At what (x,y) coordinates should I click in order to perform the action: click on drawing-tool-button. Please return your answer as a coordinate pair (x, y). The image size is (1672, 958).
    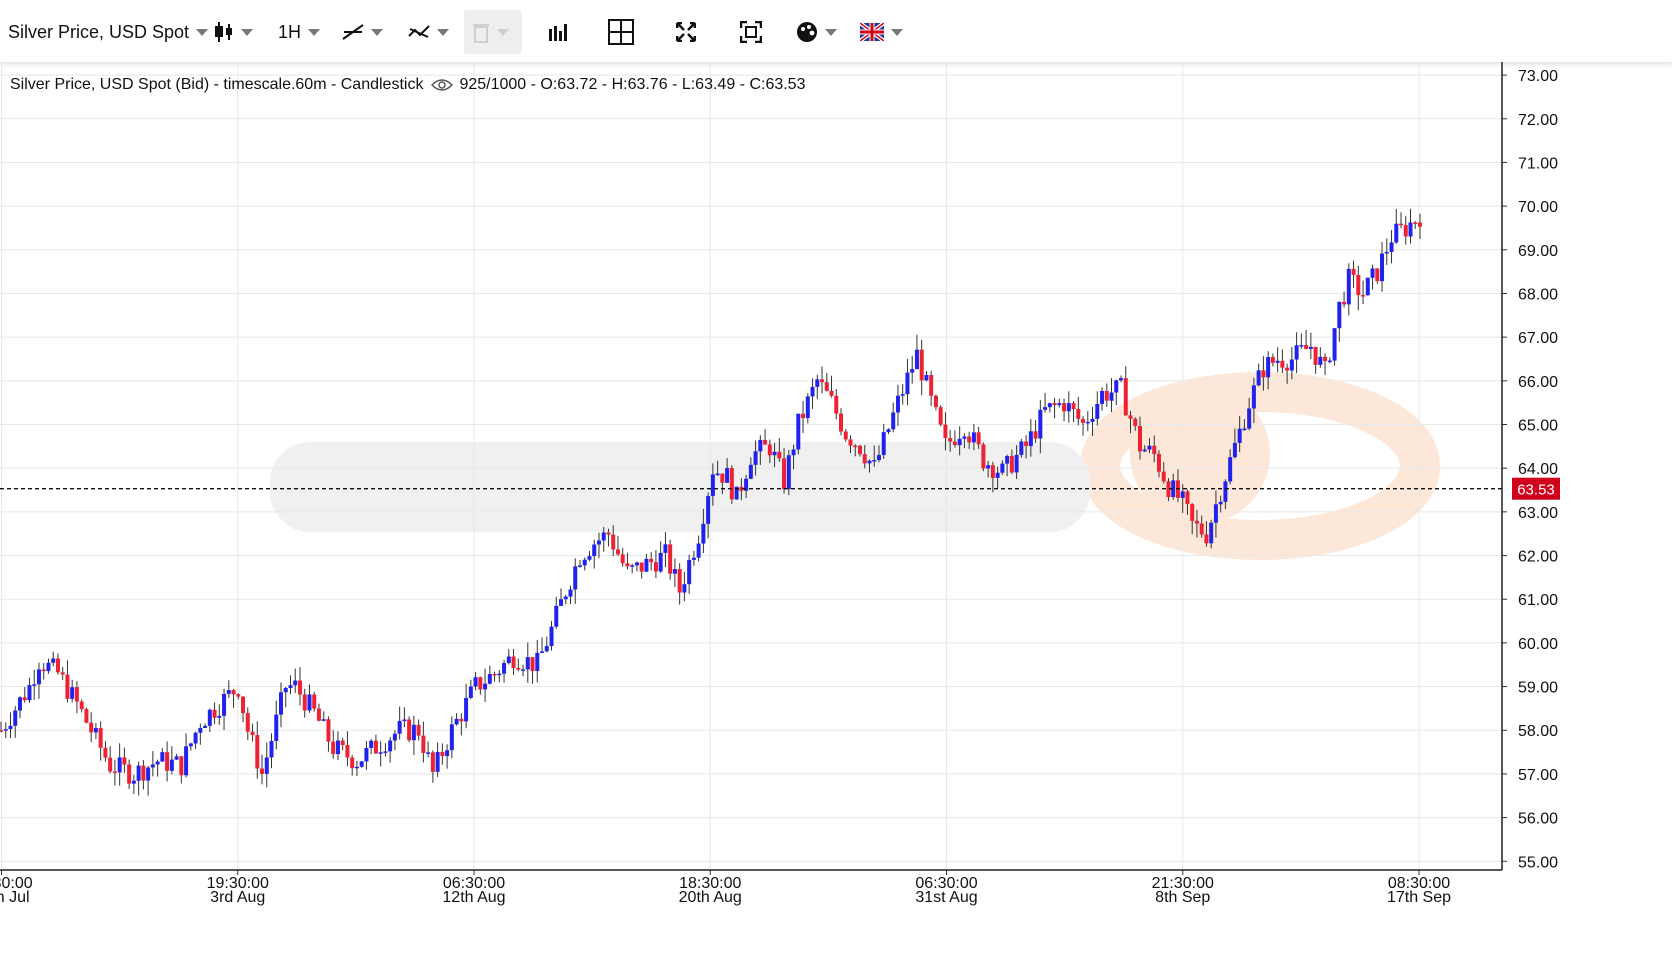
    Looking at the image, I should click on (362, 32).